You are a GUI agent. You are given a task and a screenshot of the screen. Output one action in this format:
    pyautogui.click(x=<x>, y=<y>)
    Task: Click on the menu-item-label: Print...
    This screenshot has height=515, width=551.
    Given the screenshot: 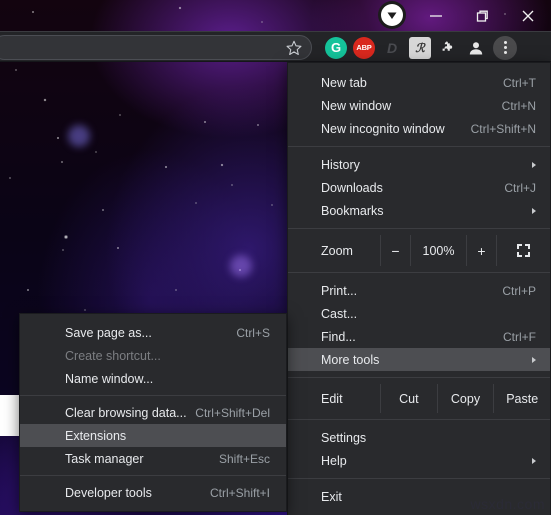 What is the action you would take?
    pyautogui.click(x=339, y=290)
    